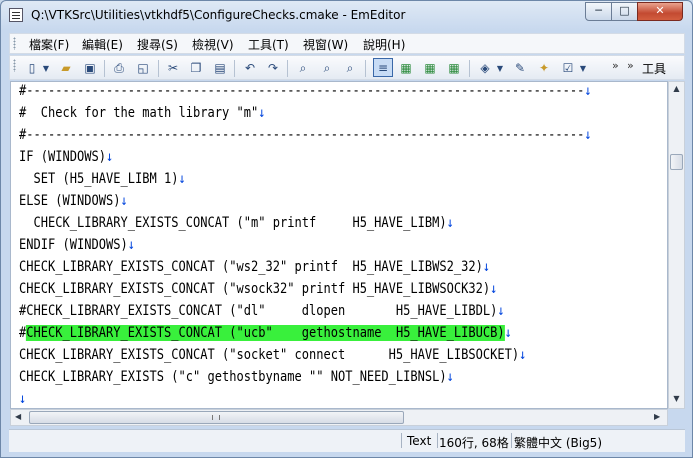 The image size is (693, 458). Describe the element at coordinates (676, 88) in the screenshot. I see `scroll-up-icon: ▲` at that location.